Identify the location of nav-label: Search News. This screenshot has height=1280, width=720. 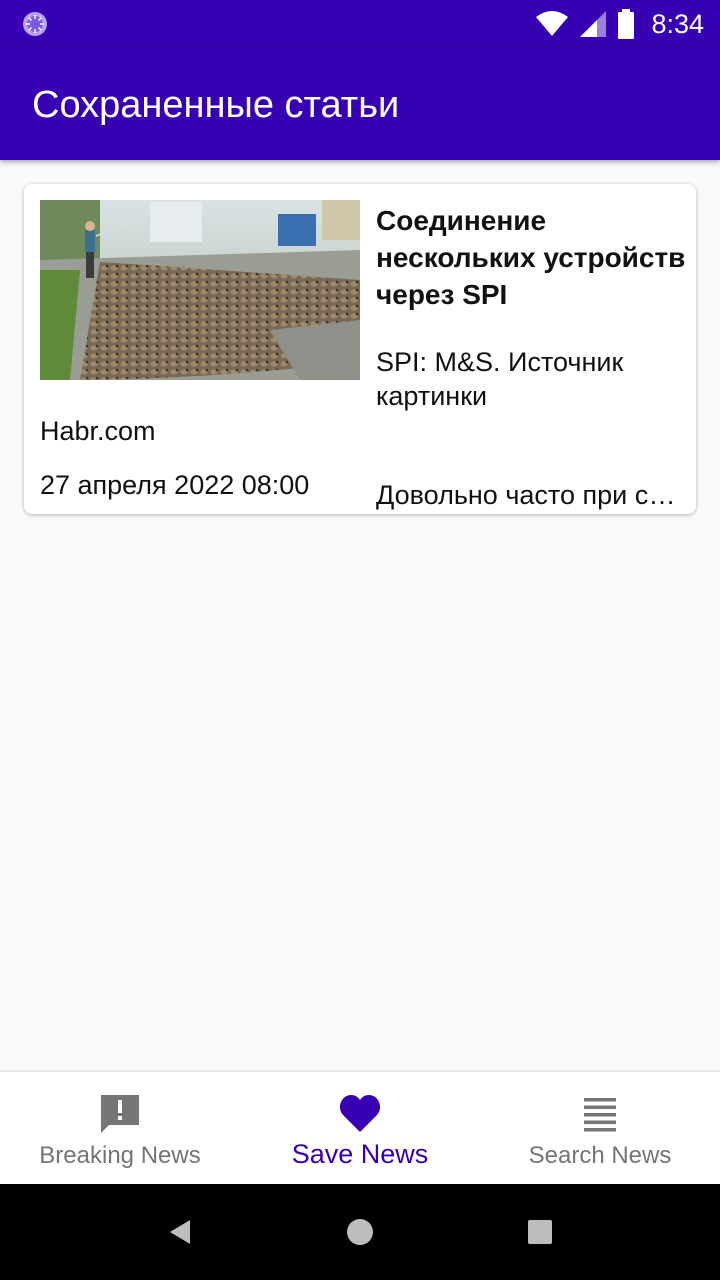
(600, 1155).